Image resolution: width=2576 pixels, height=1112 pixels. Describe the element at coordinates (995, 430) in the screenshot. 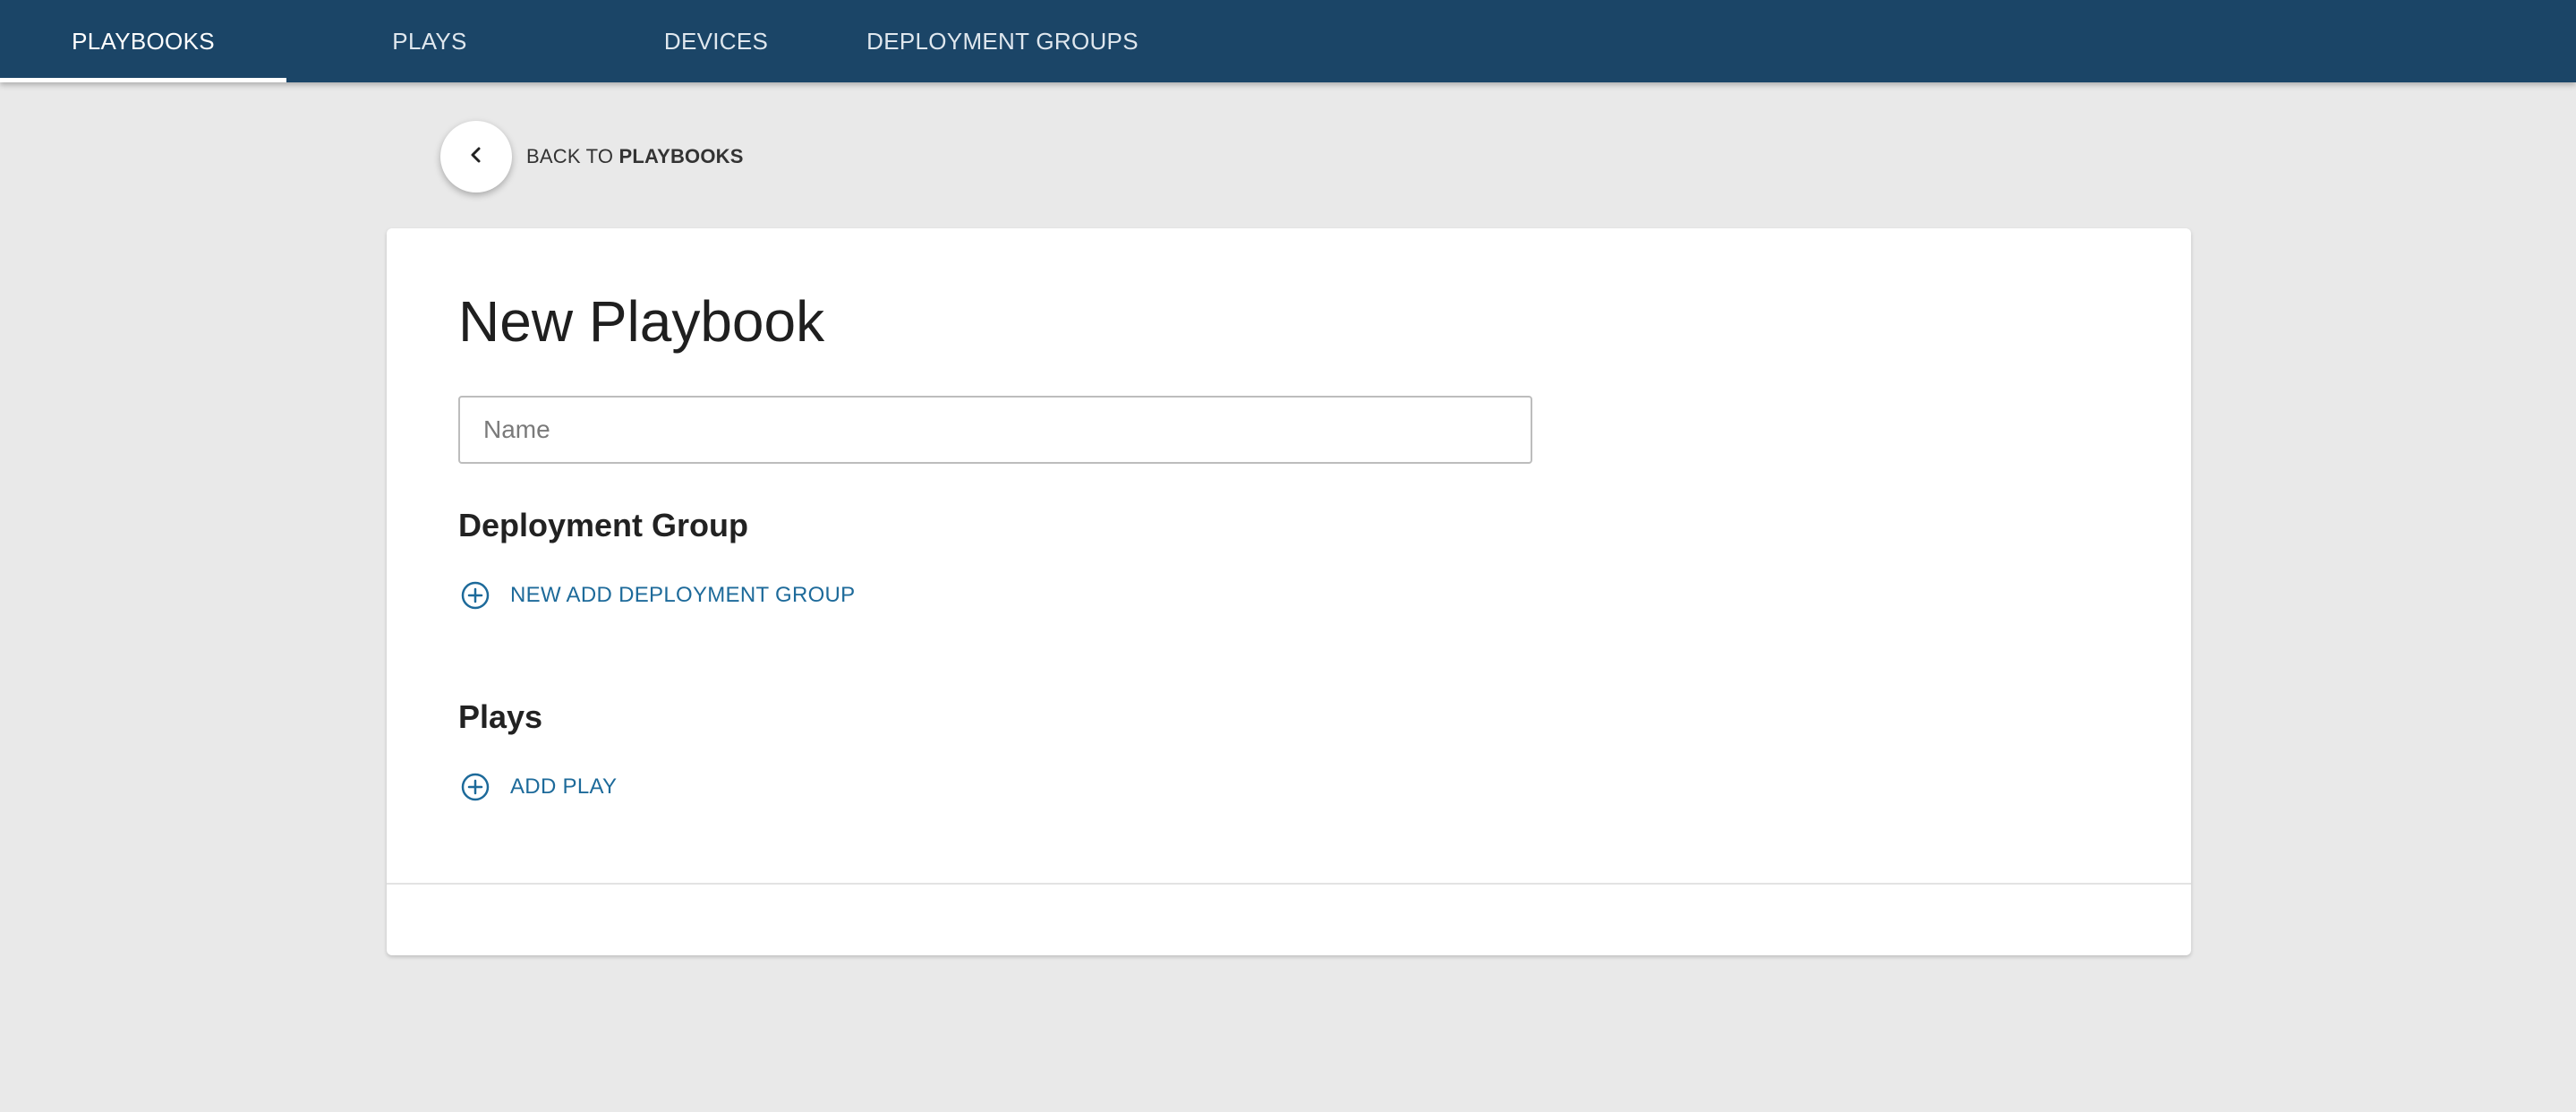

I see `name-input` at that location.